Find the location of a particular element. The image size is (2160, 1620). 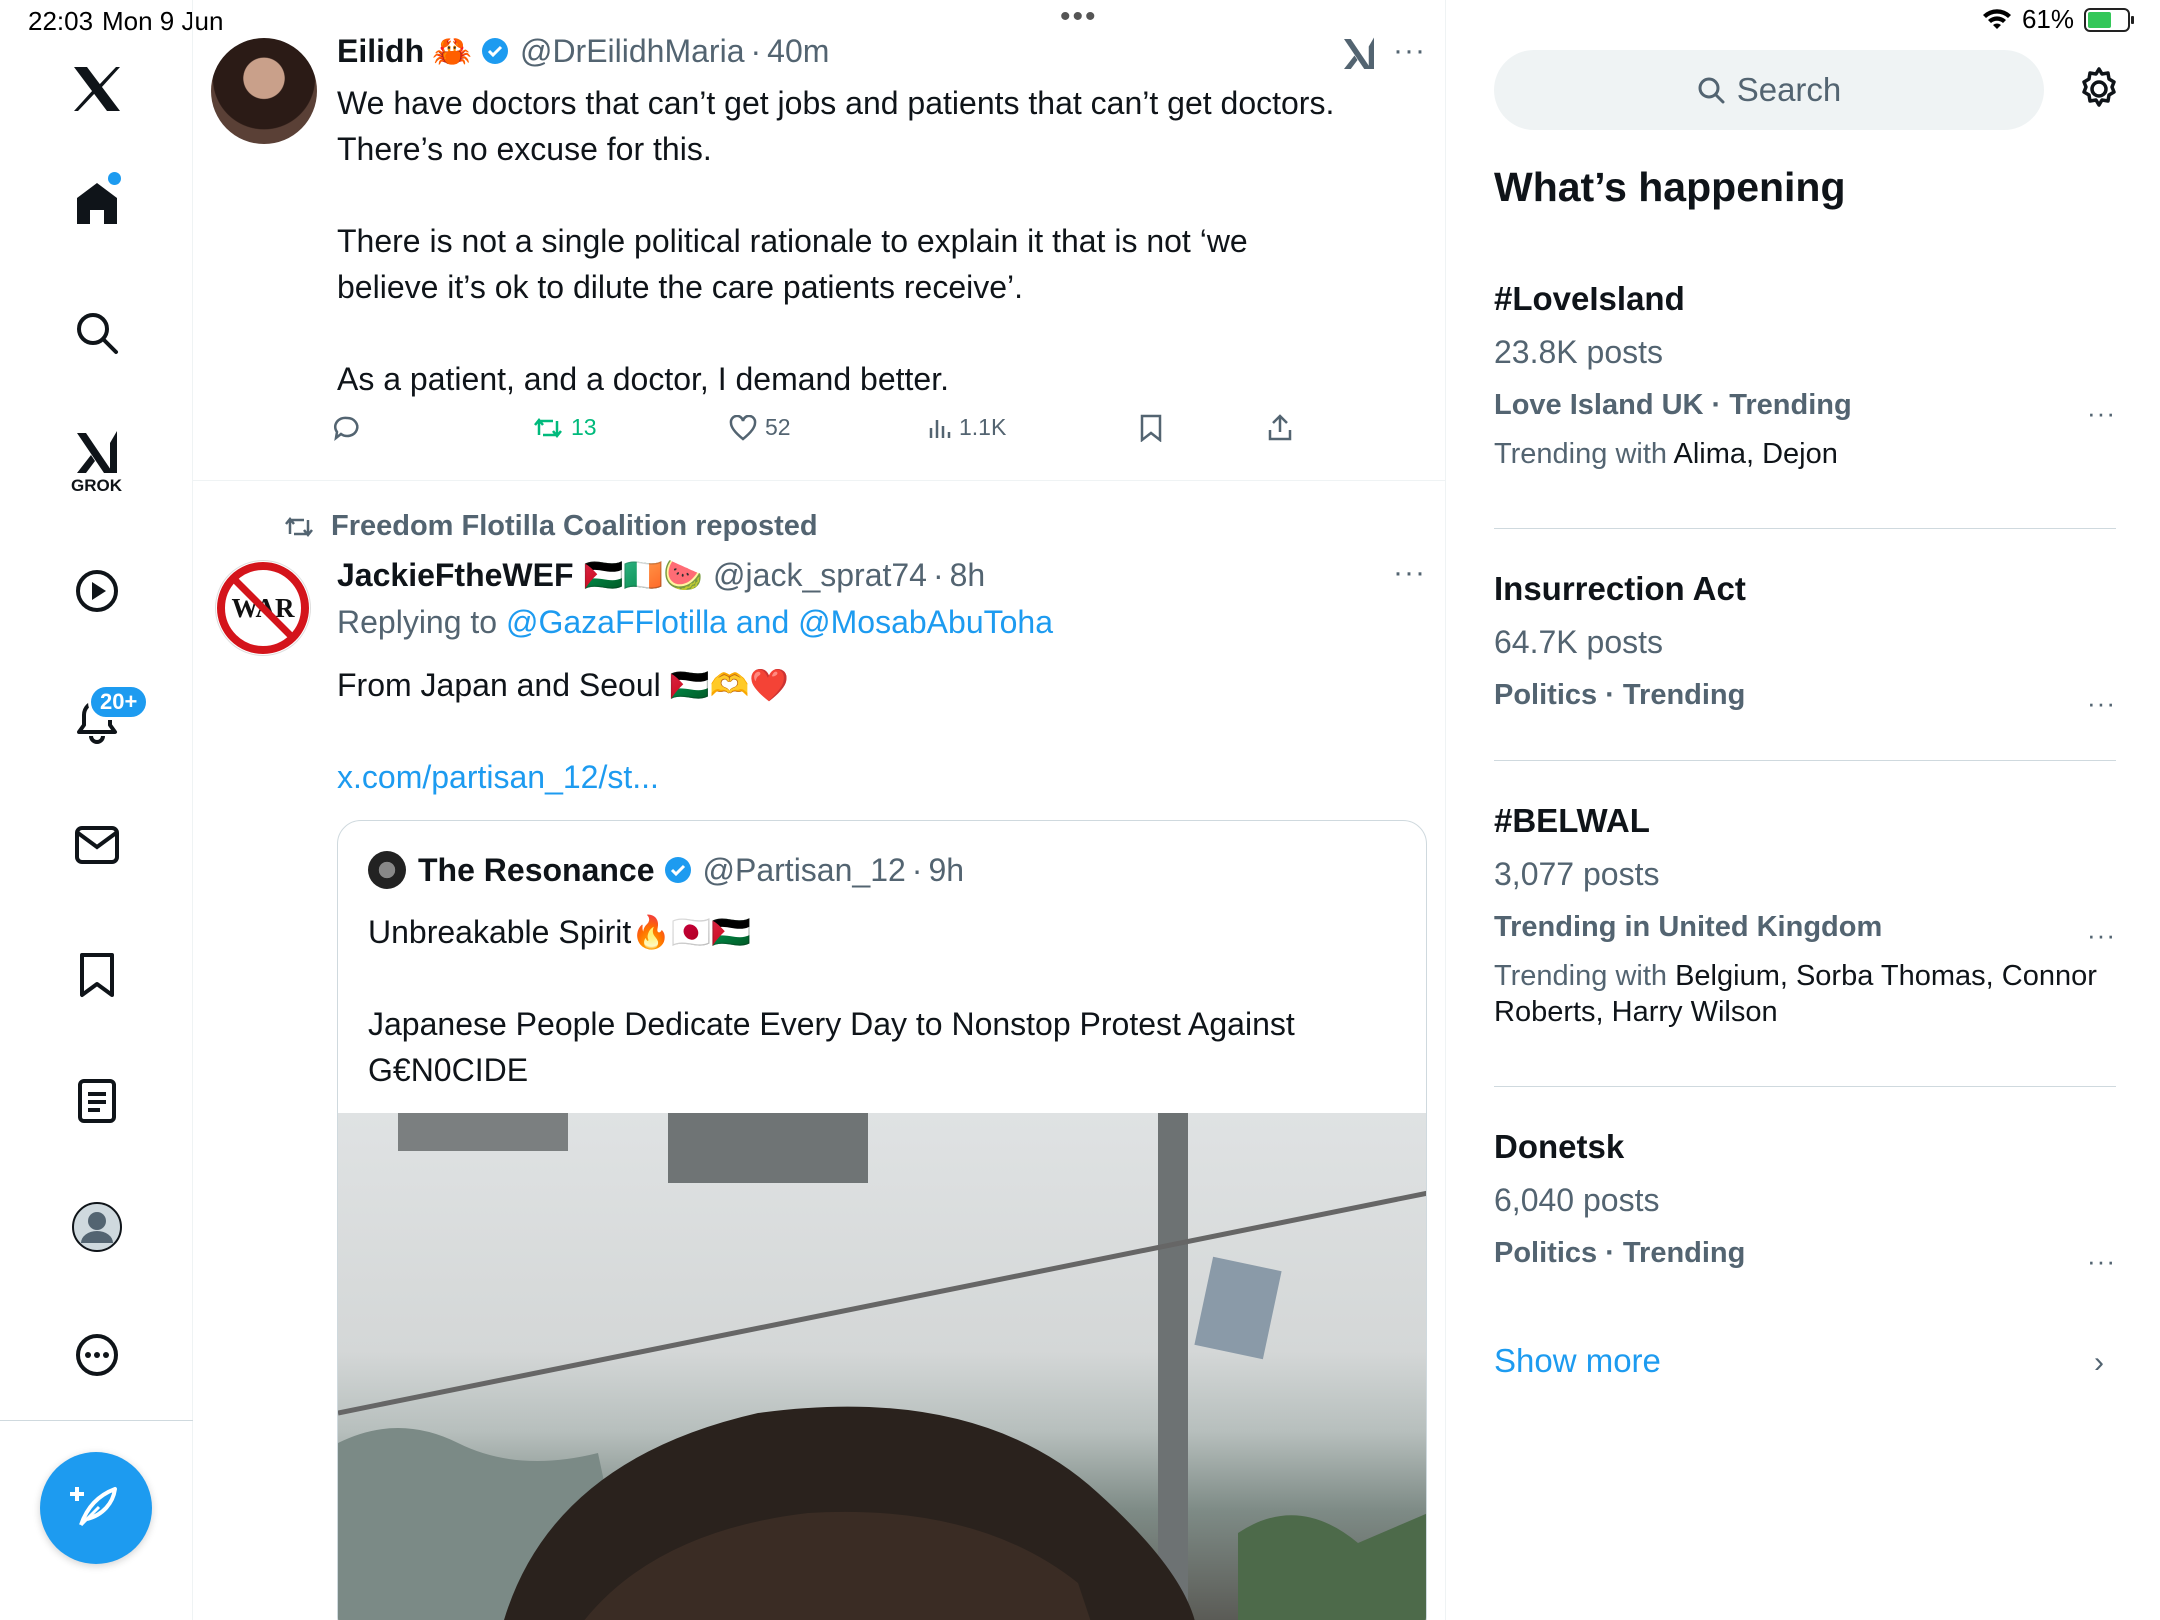

repost-indicator: Freedom Flotilla Coalition reposted is located at coordinates (550, 526).